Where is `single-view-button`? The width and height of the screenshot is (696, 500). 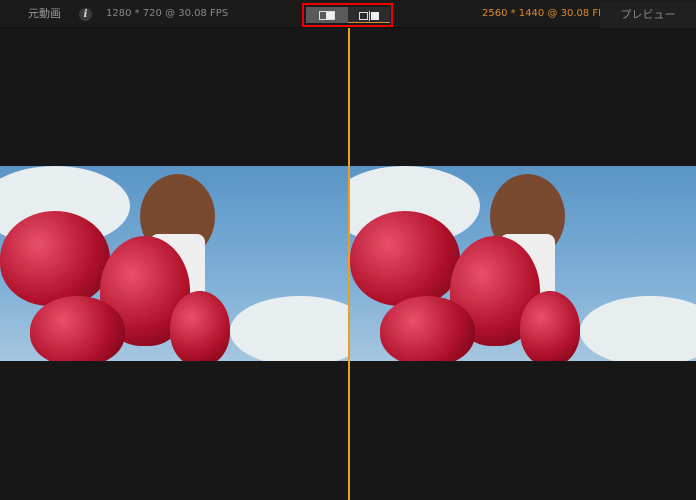
single-view-button is located at coordinates (327, 15).